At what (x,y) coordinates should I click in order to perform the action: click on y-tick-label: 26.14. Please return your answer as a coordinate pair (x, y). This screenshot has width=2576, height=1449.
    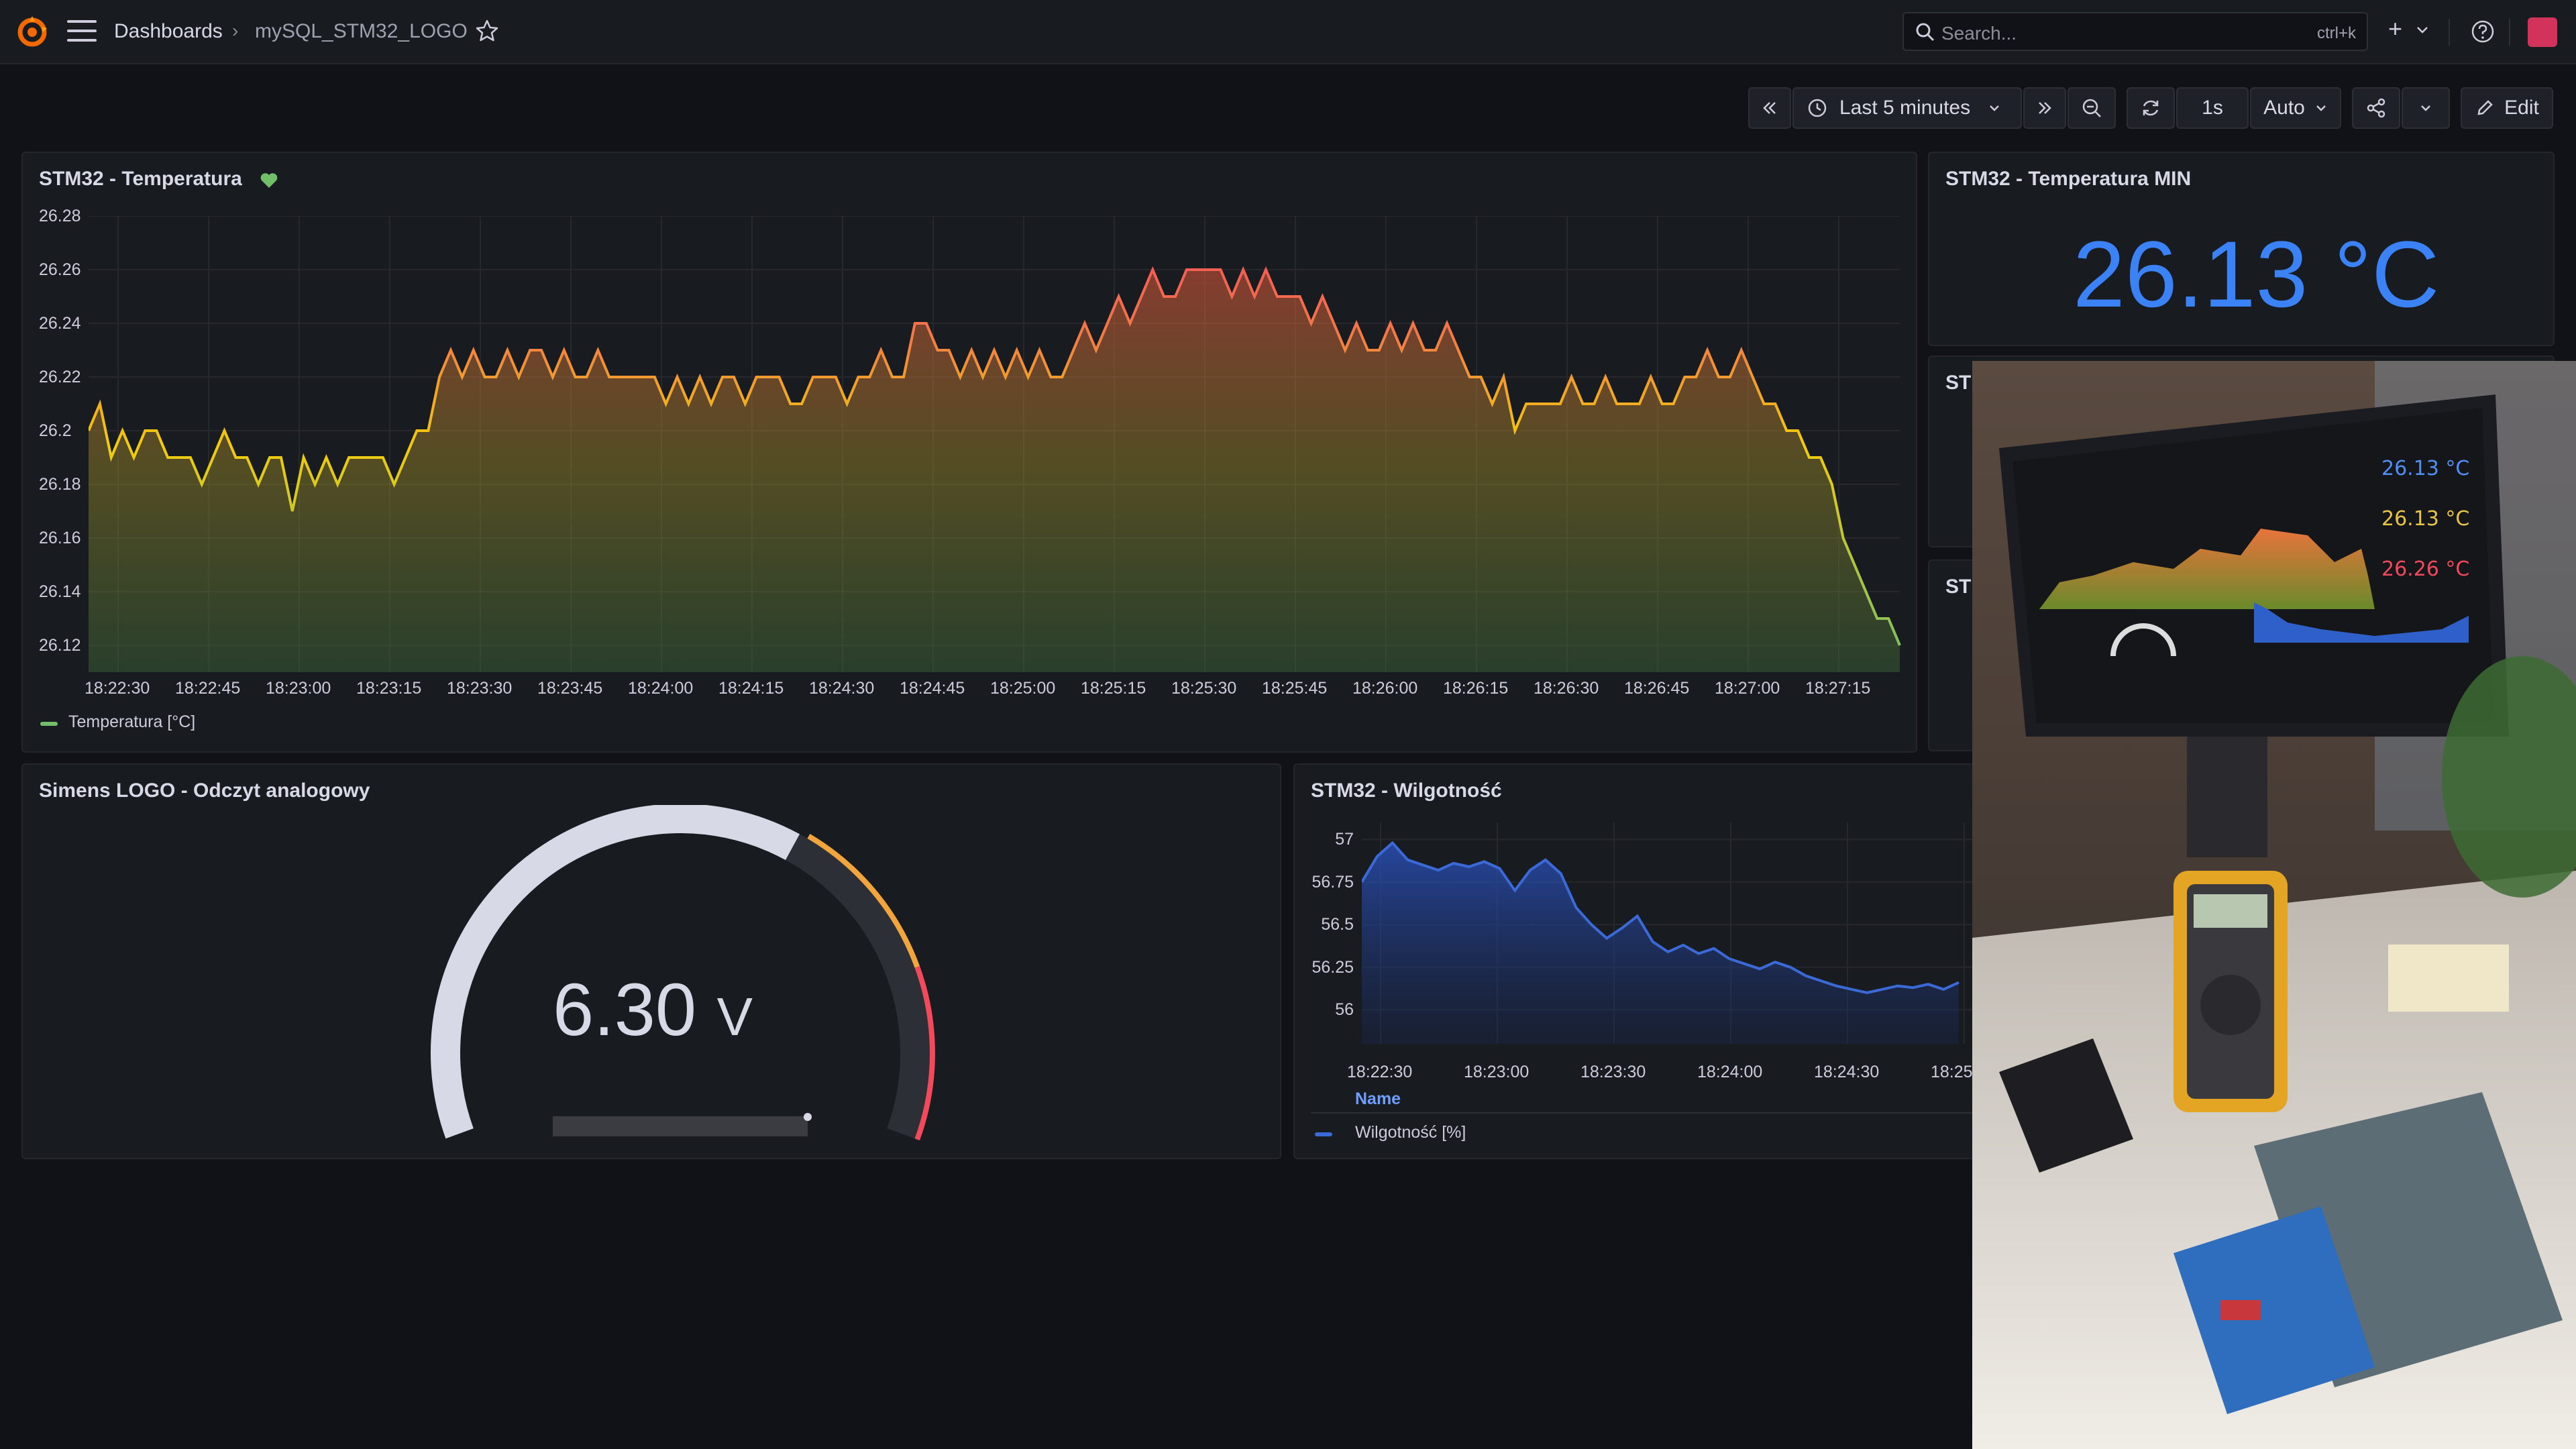
    Looking at the image, I should click on (60, 591).